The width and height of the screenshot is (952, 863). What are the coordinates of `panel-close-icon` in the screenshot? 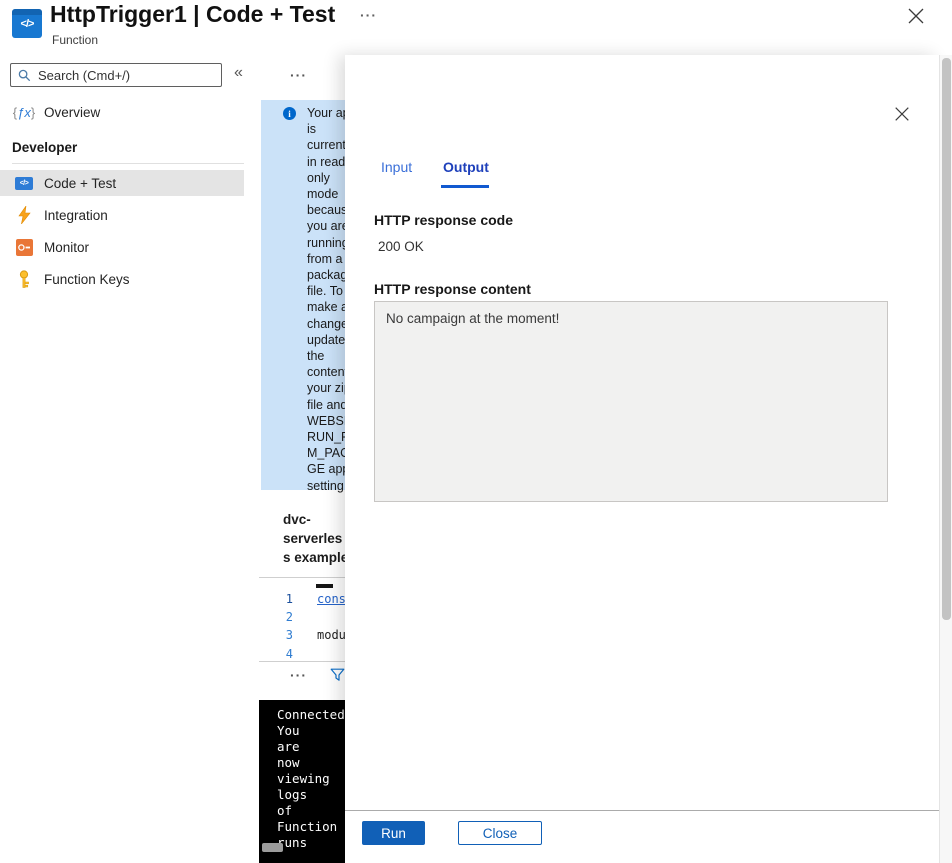 It's located at (903, 115).